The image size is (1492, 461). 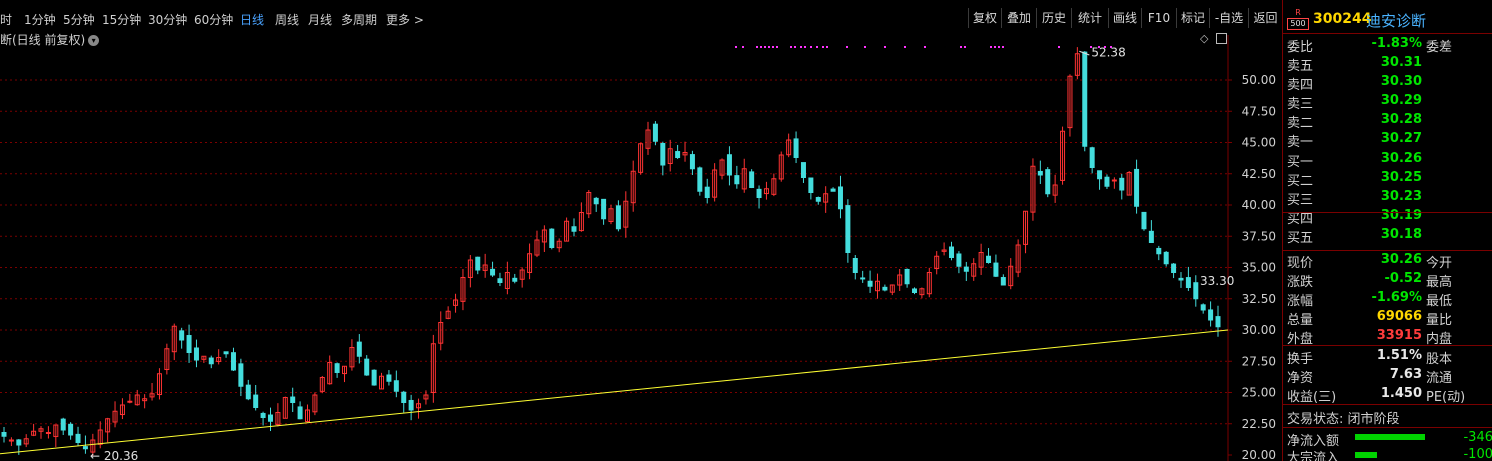 What do you see at coordinates (1053, 18) in the screenshot?
I see `history-button: 历史` at bounding box center [1053, 18].